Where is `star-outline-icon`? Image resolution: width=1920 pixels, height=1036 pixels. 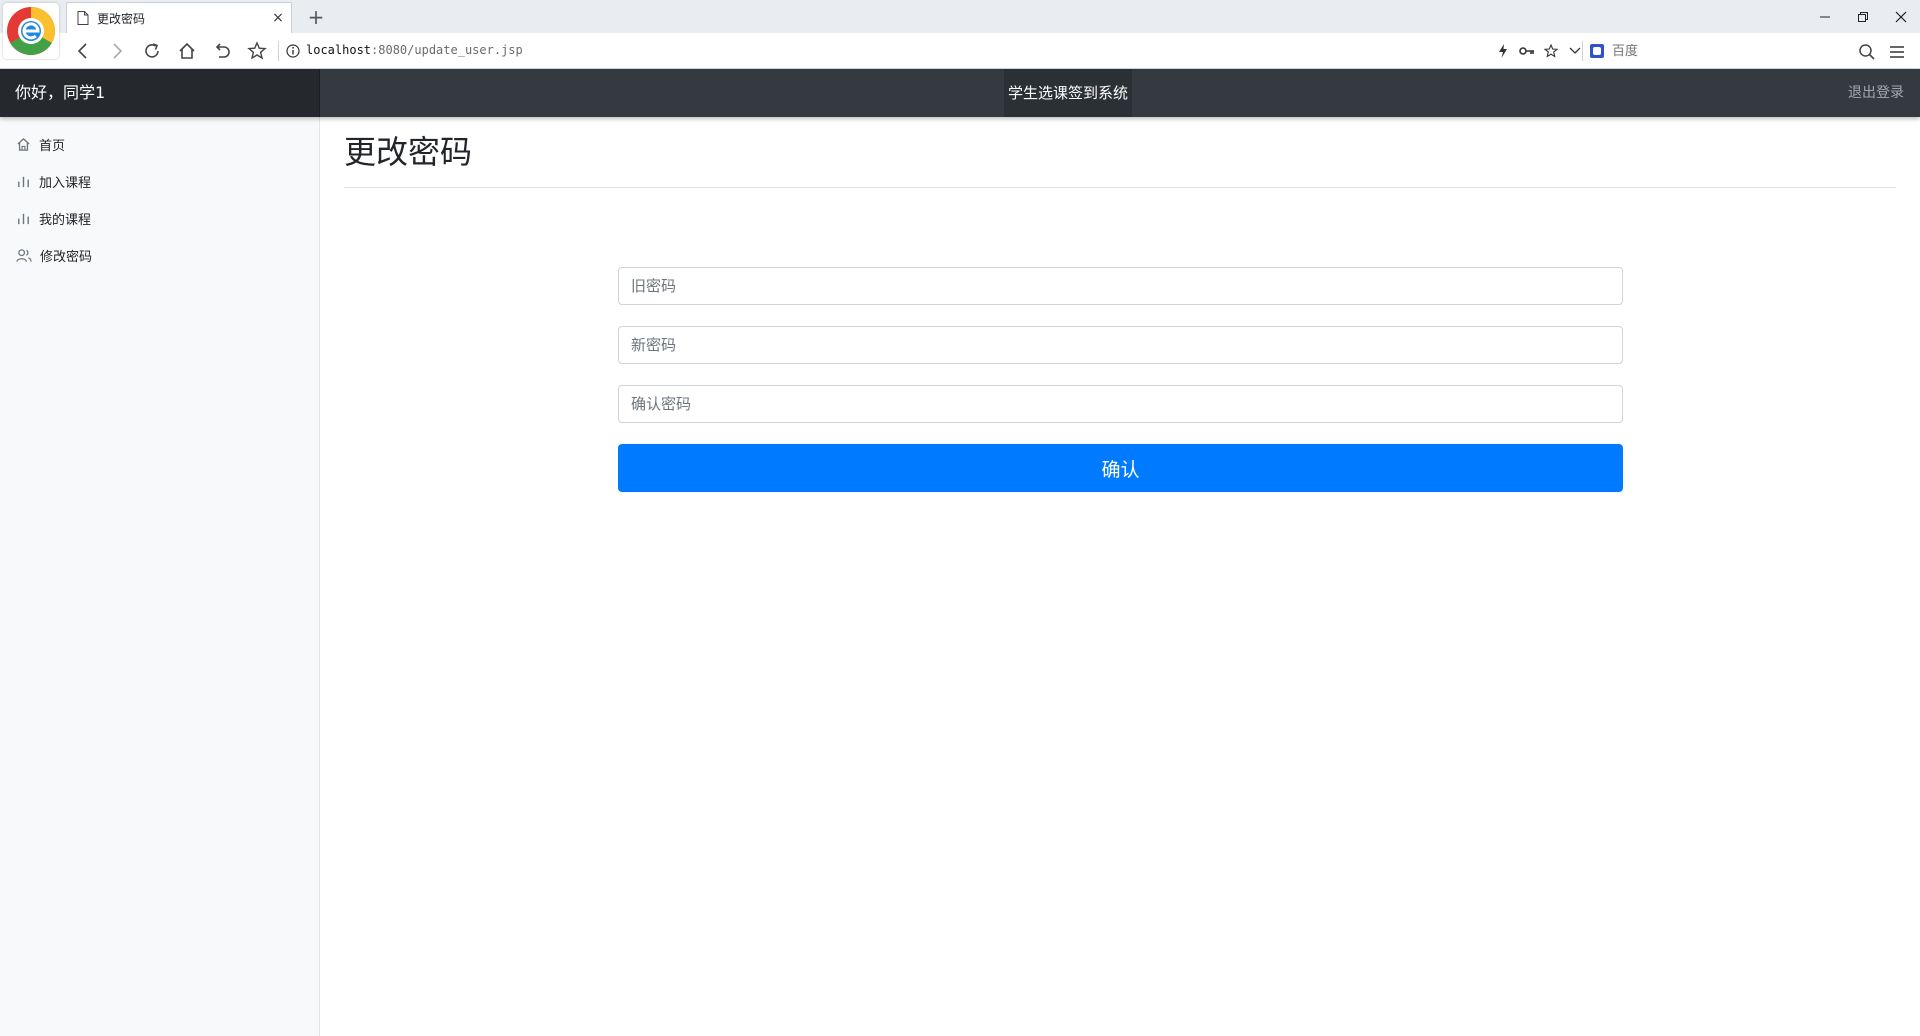 star-outline-icon is located at coordinates (1551, 51).